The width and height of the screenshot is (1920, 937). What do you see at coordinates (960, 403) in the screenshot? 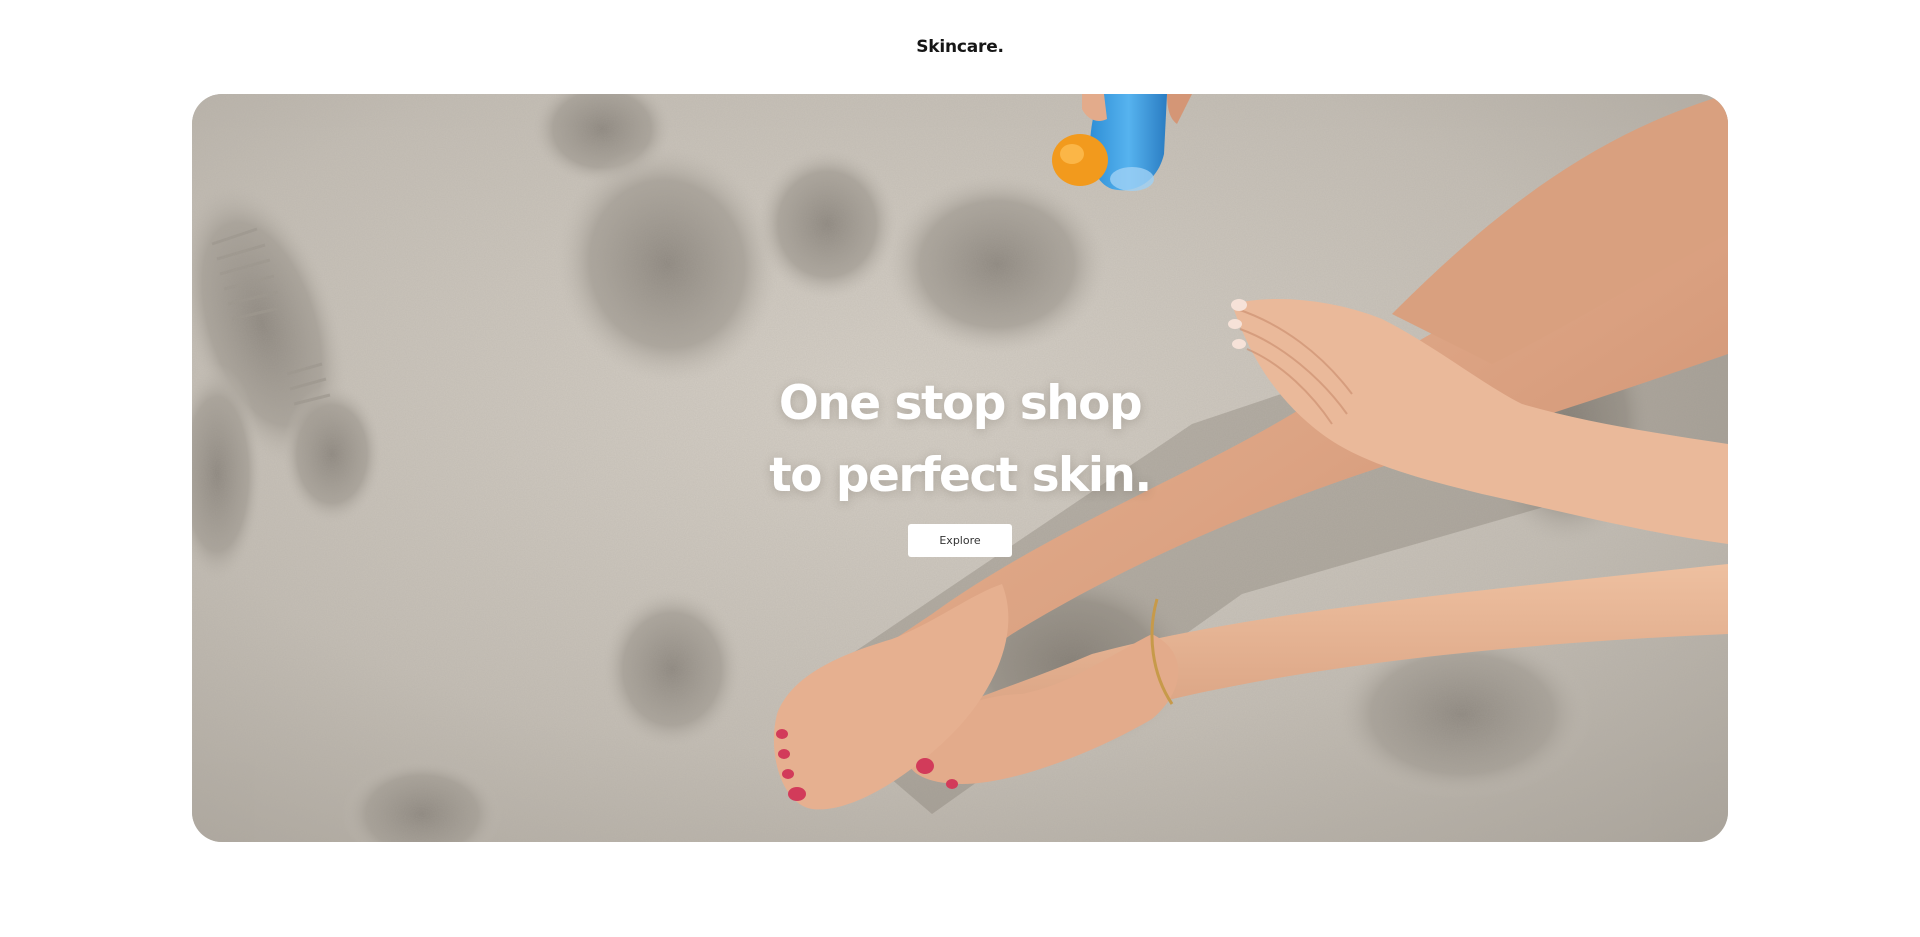
I see `headline-line-1: One stop shop` at bounding box center [960, 403].